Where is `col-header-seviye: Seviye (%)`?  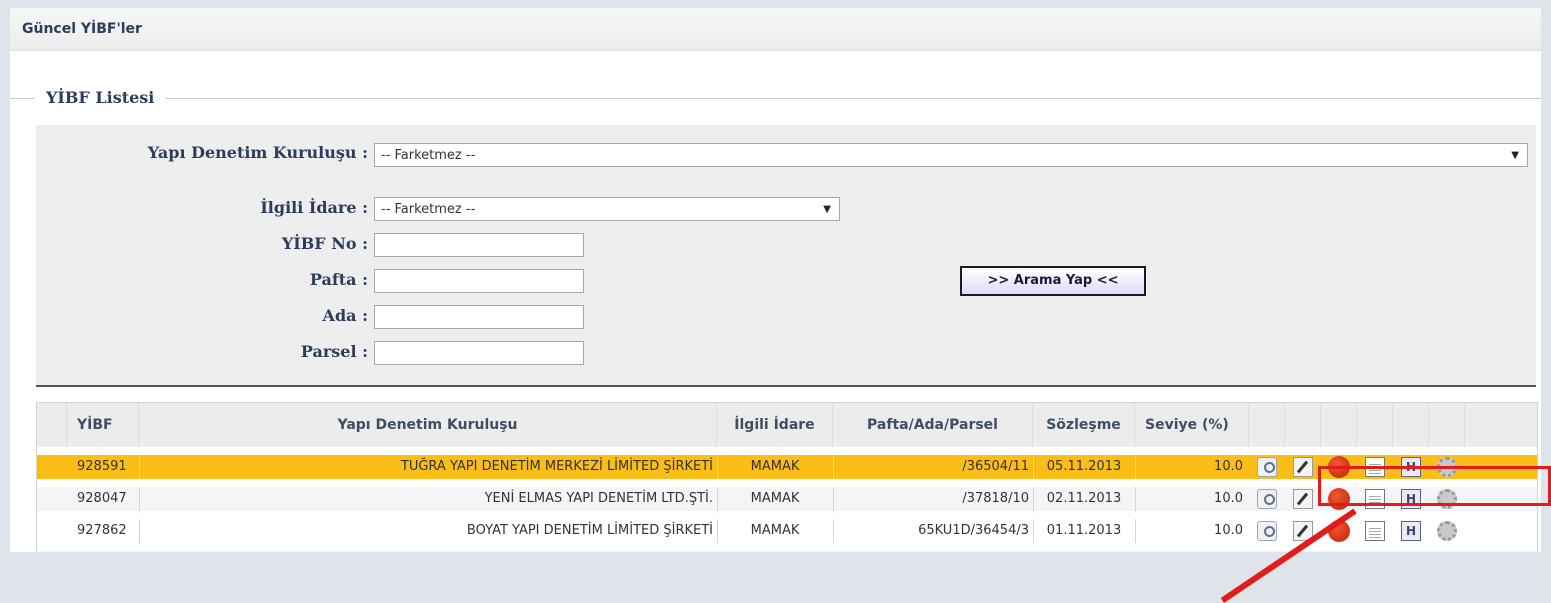
col-header-seviye: Seviye (%) is located at coordinates (1192, 425).